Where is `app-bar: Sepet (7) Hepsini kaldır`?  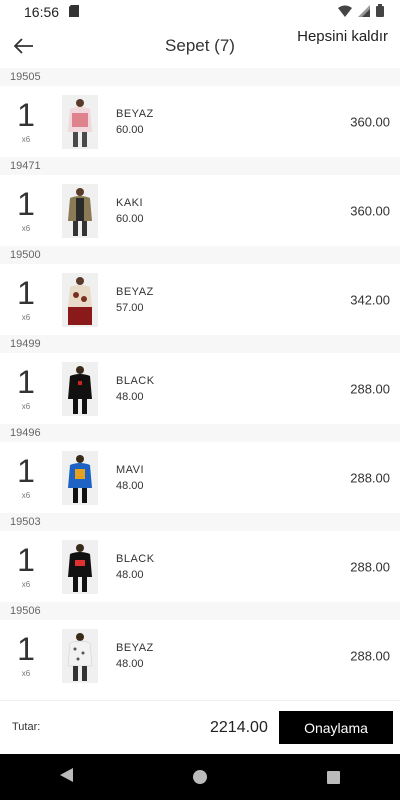 app-bar: Sepet (7) Hepsini kaldır is located at coordinates (200, 46).